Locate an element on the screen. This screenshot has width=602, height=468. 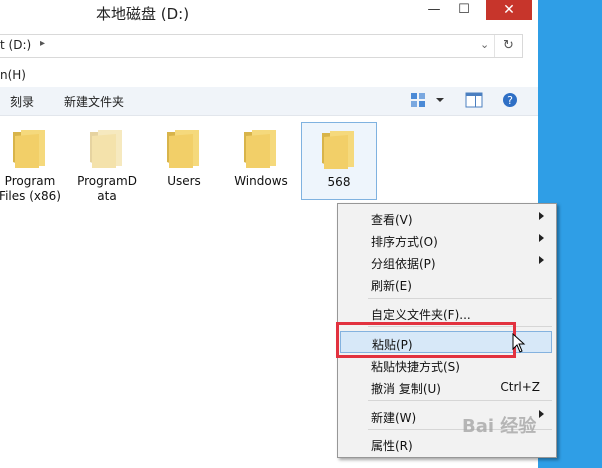
menu-item-label: 撤消 复制(U) is located at coordinates (406, 389).